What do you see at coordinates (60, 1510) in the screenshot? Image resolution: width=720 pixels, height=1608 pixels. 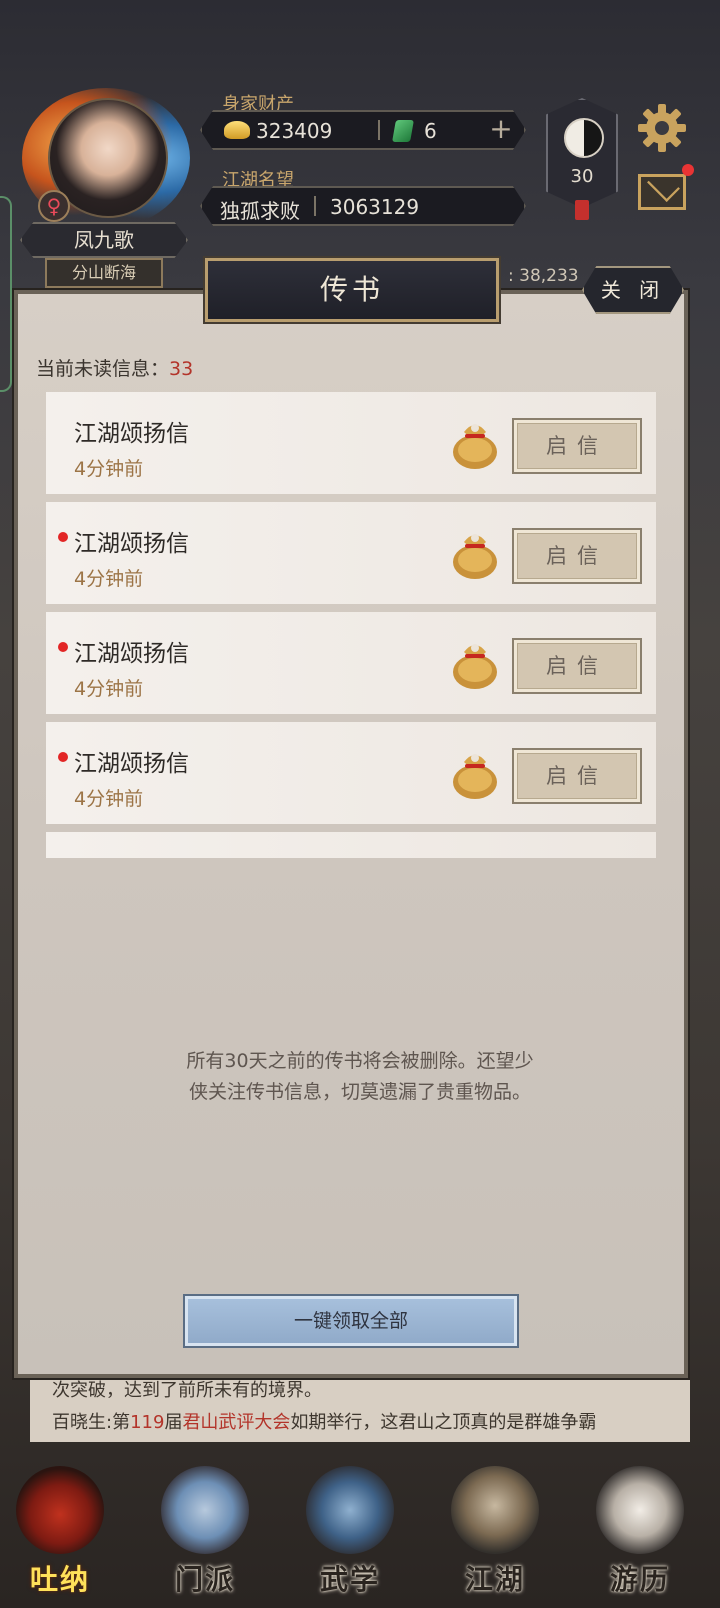 I see `breathing-icon` at bounding box center [60, 1510].